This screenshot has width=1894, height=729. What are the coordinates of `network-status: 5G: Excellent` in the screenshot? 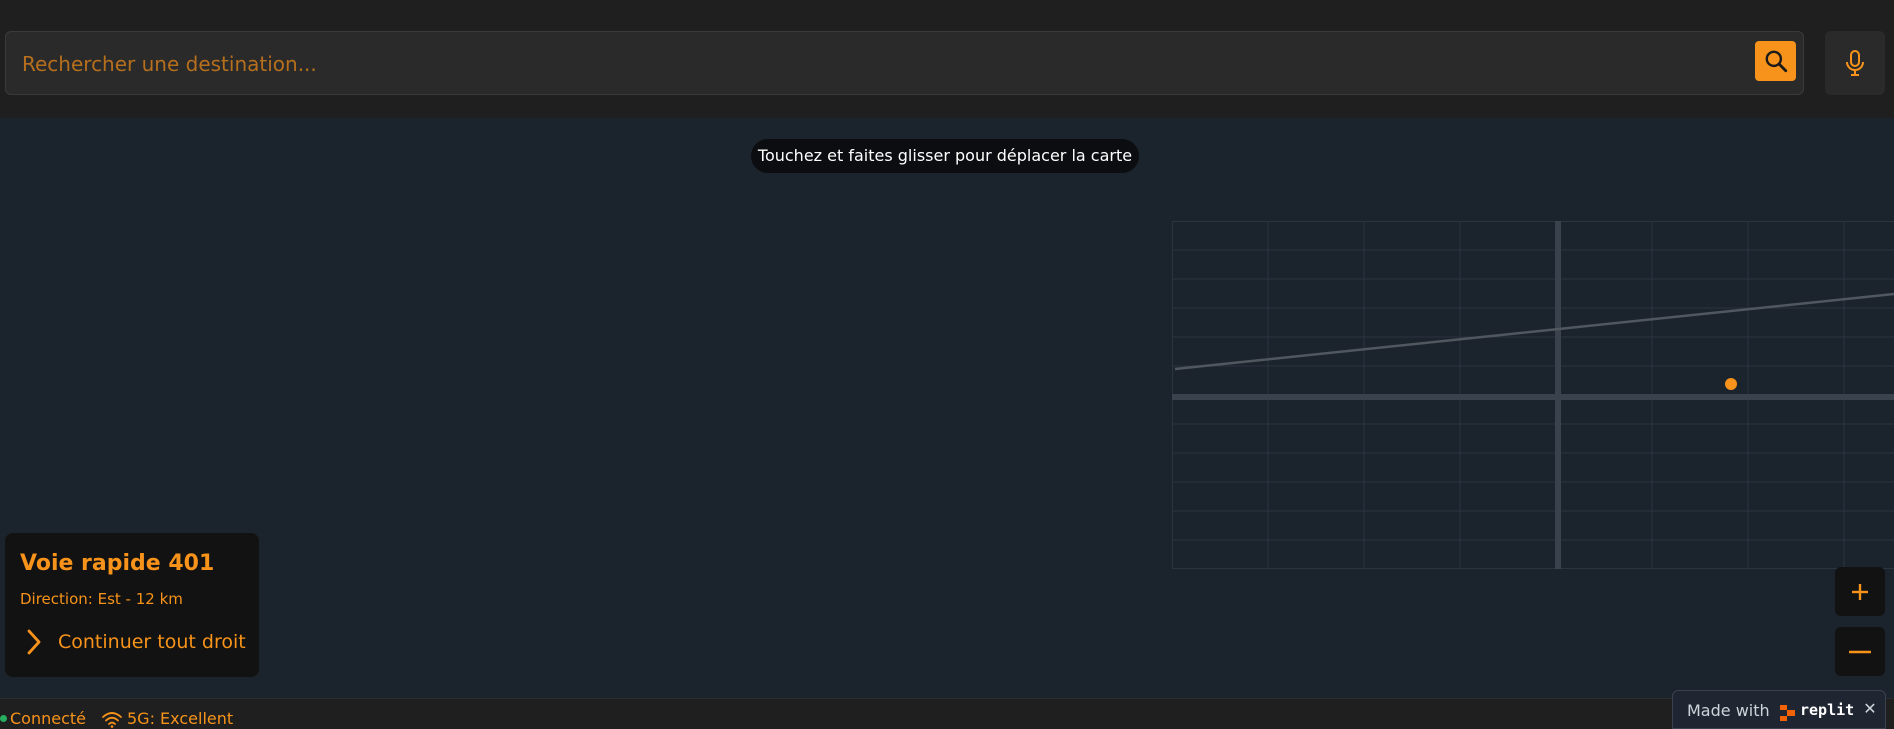 It's located at (180, 718).